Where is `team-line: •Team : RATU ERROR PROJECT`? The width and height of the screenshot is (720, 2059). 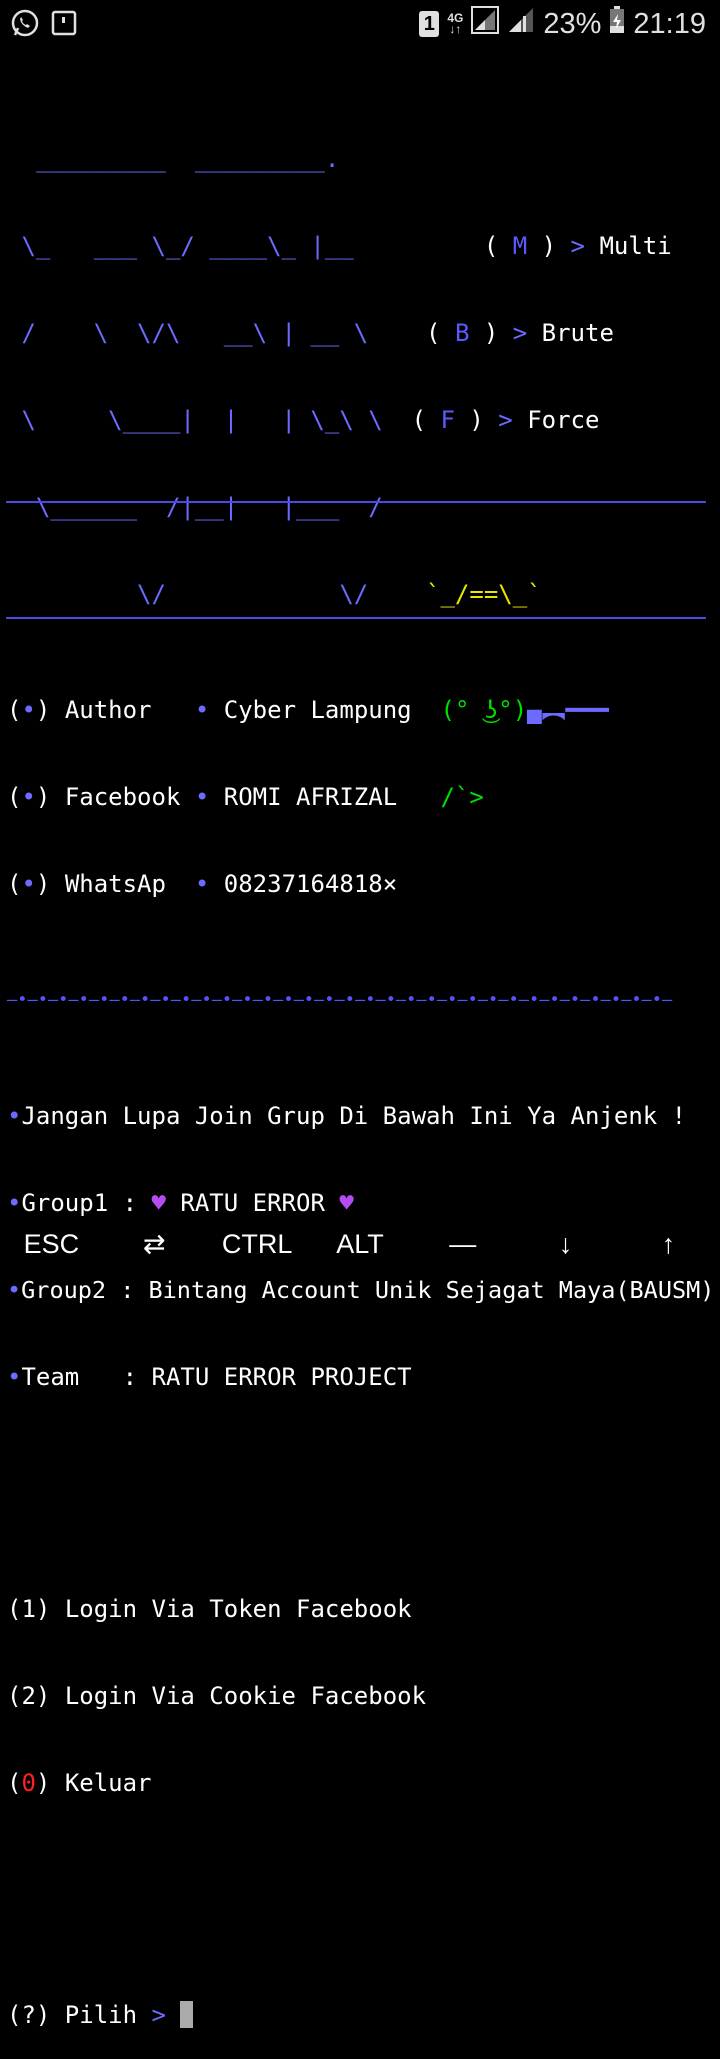
team-line: •Team : RATU ERROR PROJECT is located at coordinates (209, 1377).